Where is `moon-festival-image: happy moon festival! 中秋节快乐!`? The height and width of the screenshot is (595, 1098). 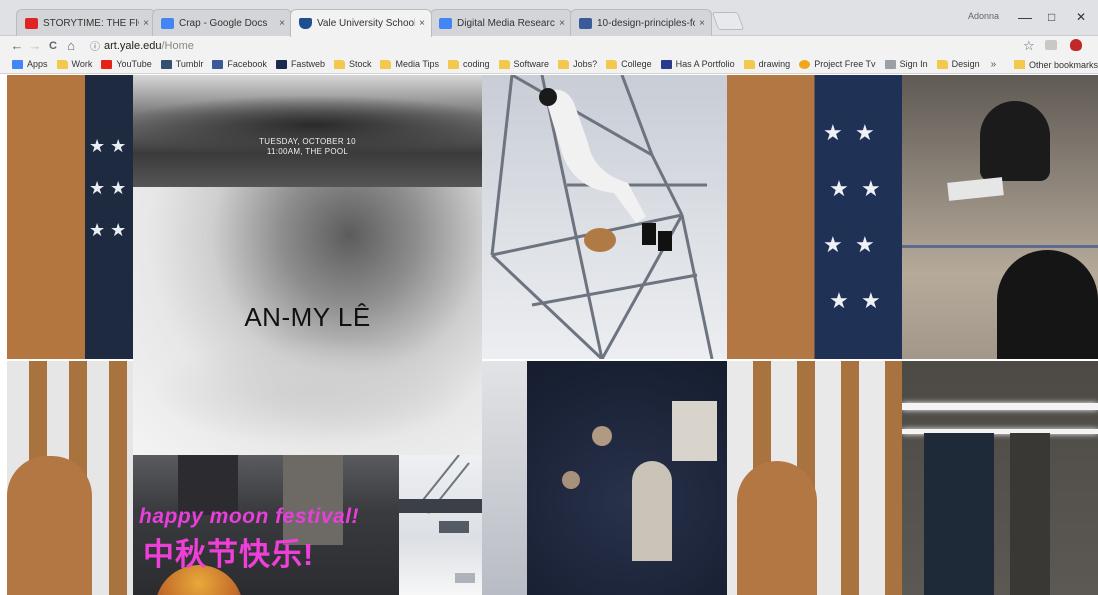 moon-festival-image: happy moon festival! 中秋节快乐! is located at coordinates (266, 525).